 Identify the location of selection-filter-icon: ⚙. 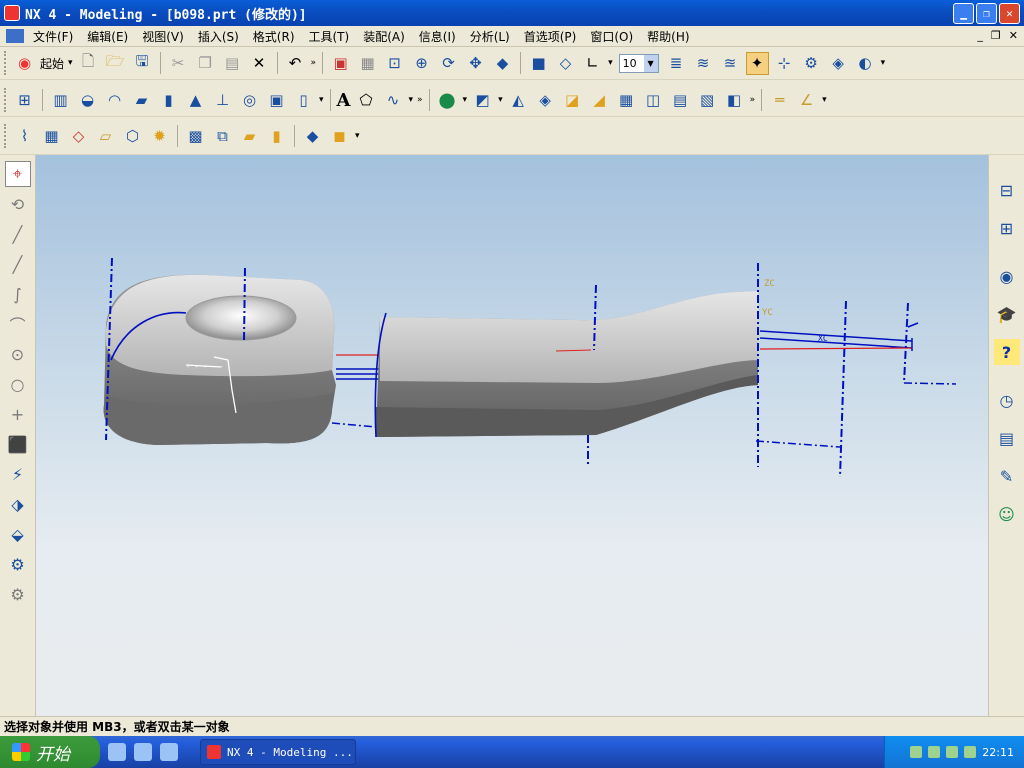
(811, 63).